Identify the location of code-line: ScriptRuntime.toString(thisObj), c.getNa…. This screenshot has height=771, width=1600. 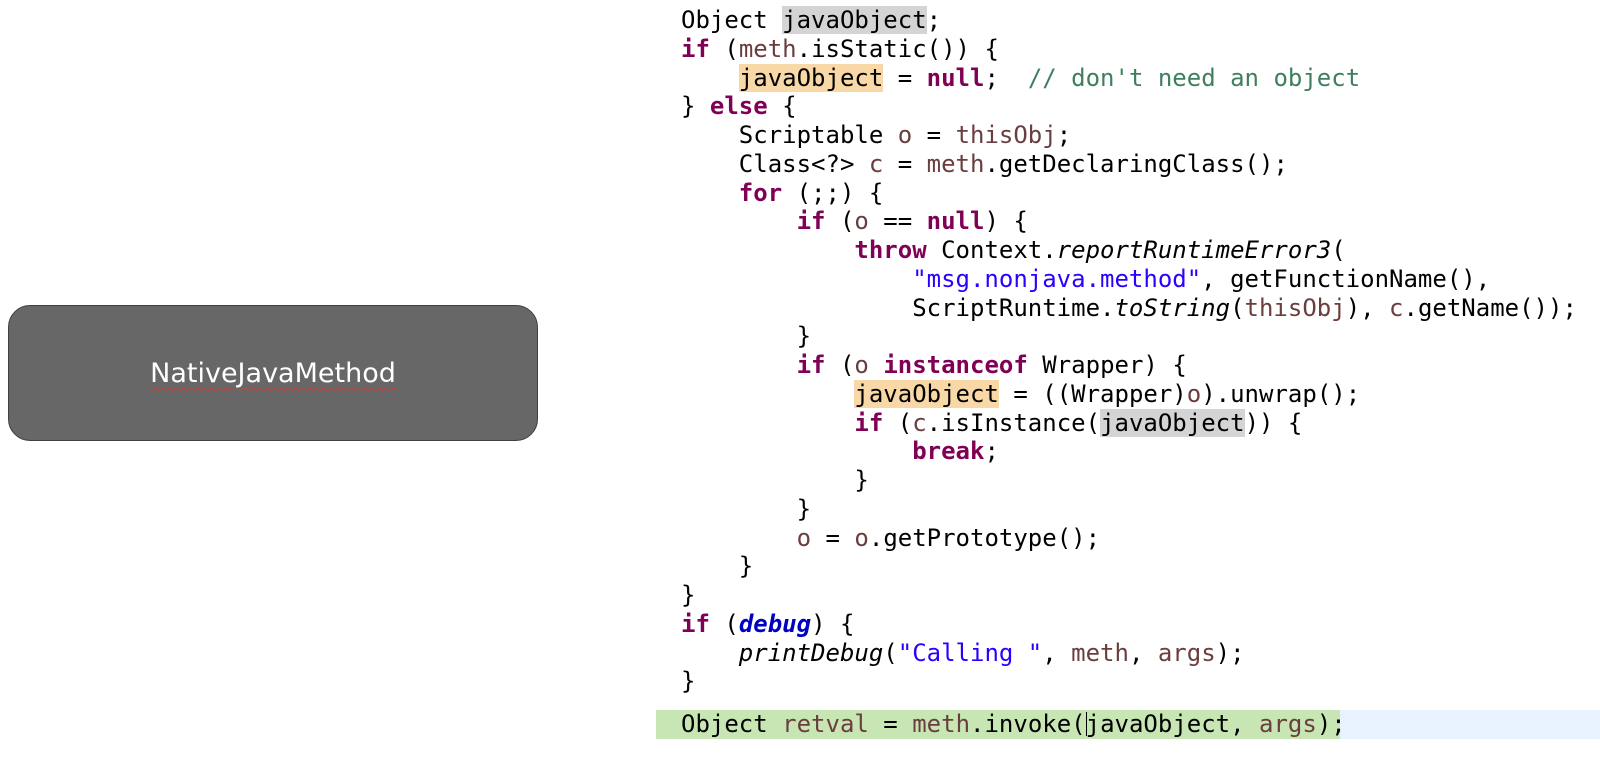
(1244, 307).